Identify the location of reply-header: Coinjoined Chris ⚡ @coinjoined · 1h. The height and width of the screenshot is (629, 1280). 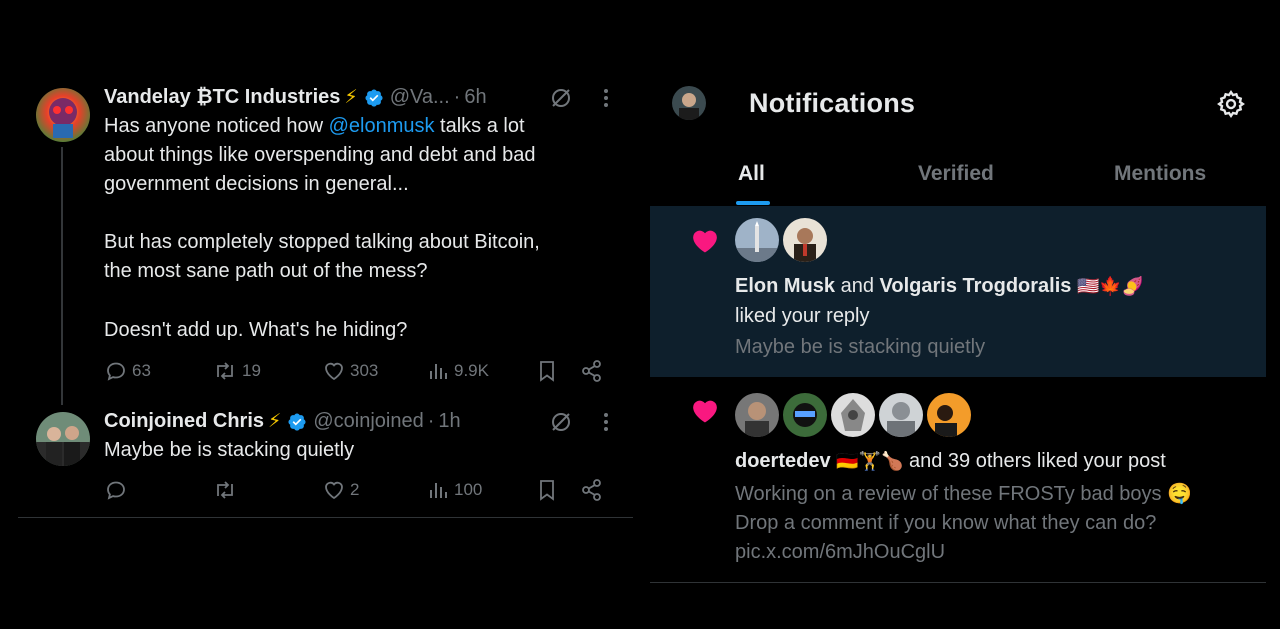
(282, 421).